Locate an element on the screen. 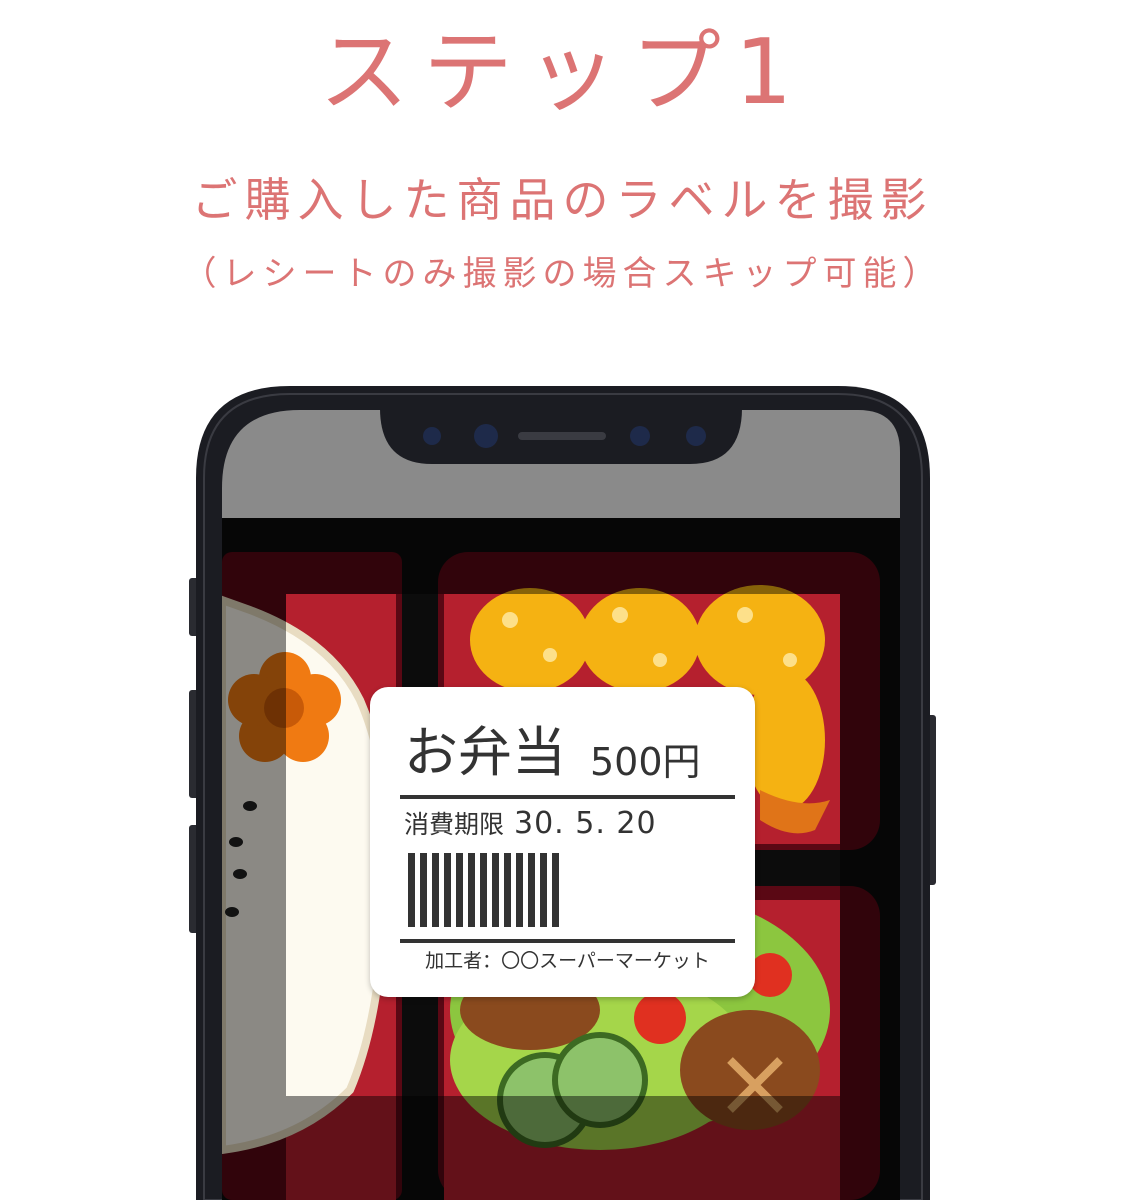 The image size is (1125, 1200). product-name: お弁当 is located at coordinates (485, 752).